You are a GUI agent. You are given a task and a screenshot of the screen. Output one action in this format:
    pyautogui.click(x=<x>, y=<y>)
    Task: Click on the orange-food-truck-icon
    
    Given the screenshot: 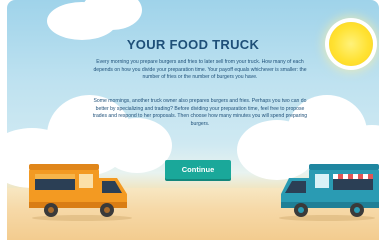 What is the action you would take?
    pyautogui.click(x=80, y=192)
    